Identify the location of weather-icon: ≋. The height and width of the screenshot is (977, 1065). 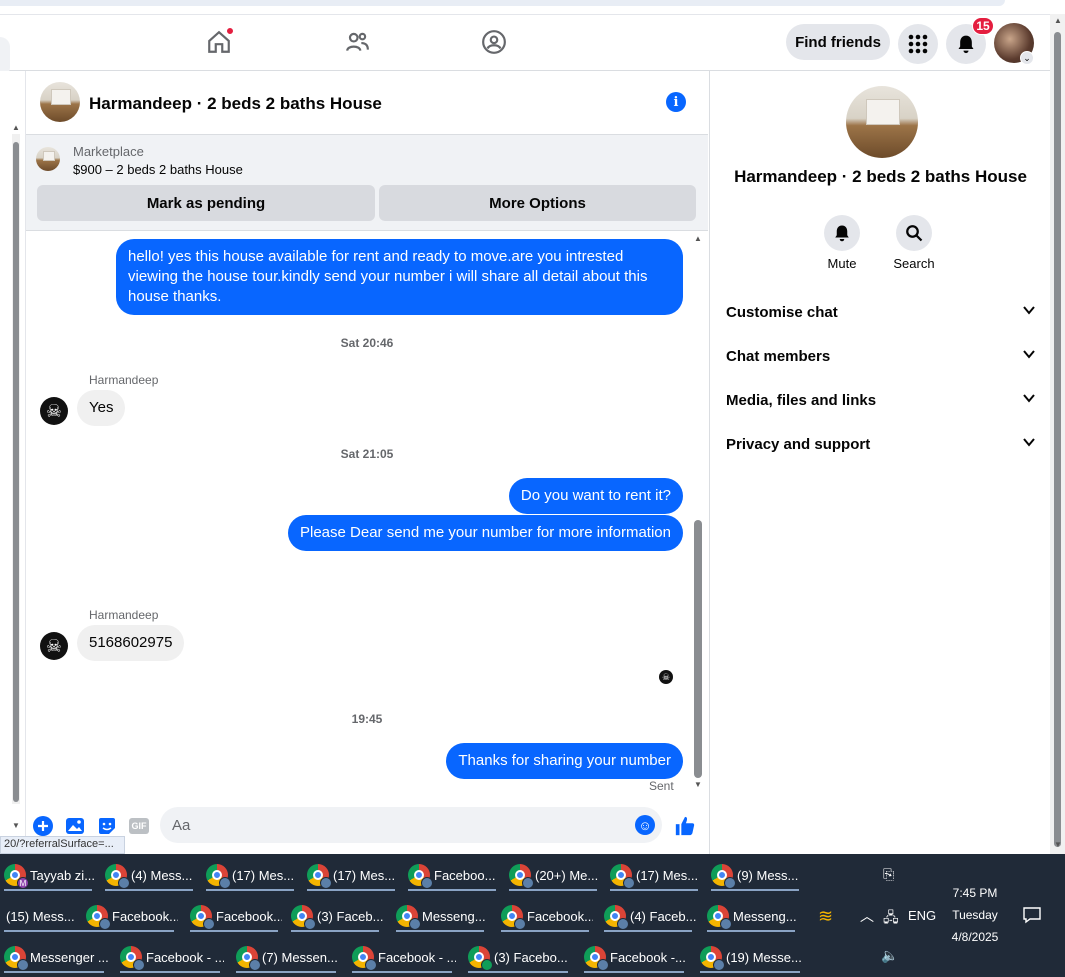
(825, 916).